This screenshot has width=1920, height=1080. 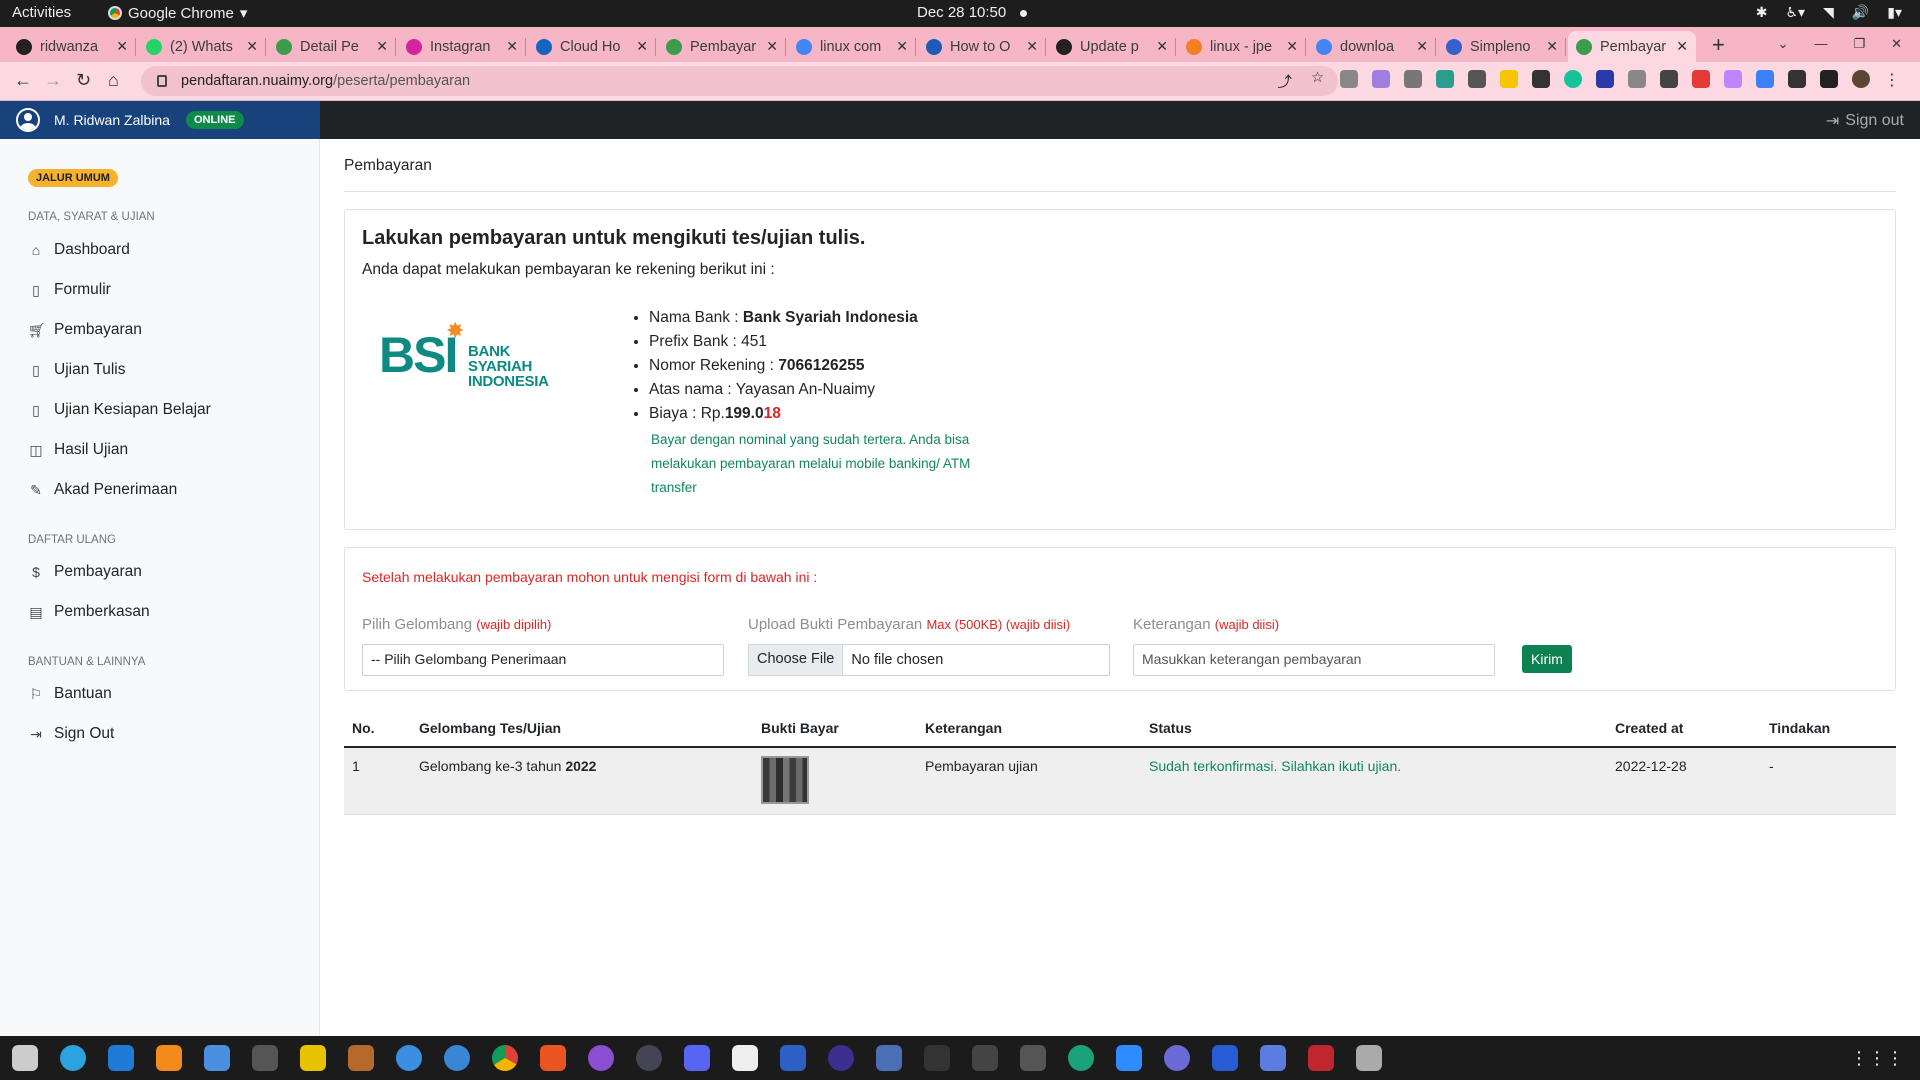 I want to click on forward-icon: →, so click(x=53, y=80).